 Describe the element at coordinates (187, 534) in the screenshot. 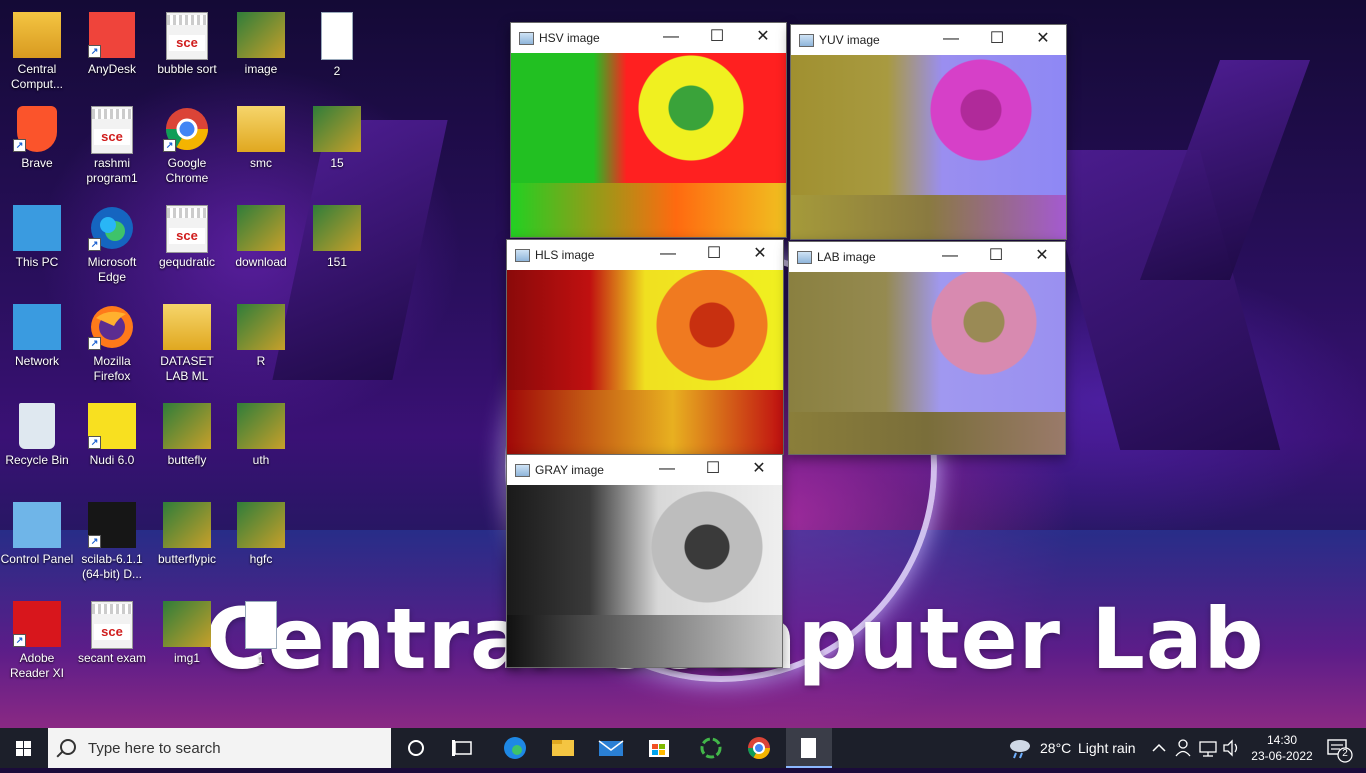

I see `desktop-icon-butterflypic: butterflypic` at that location.